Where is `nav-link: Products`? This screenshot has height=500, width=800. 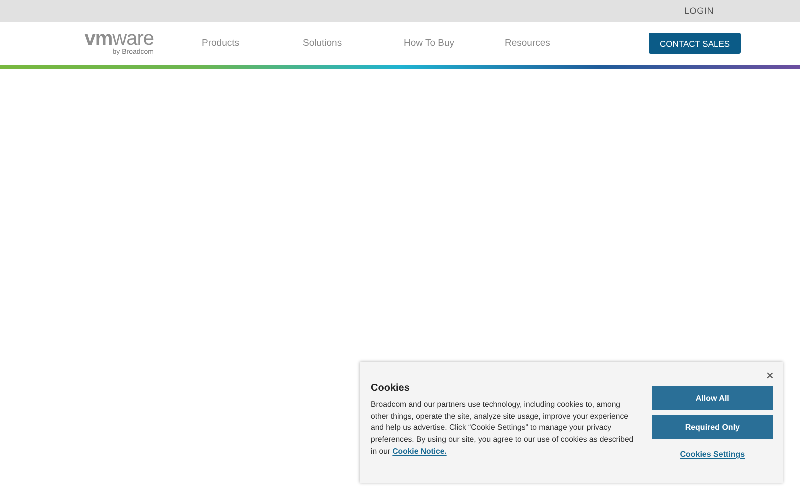 nav-link: Products is located at coordinates (252, 43).